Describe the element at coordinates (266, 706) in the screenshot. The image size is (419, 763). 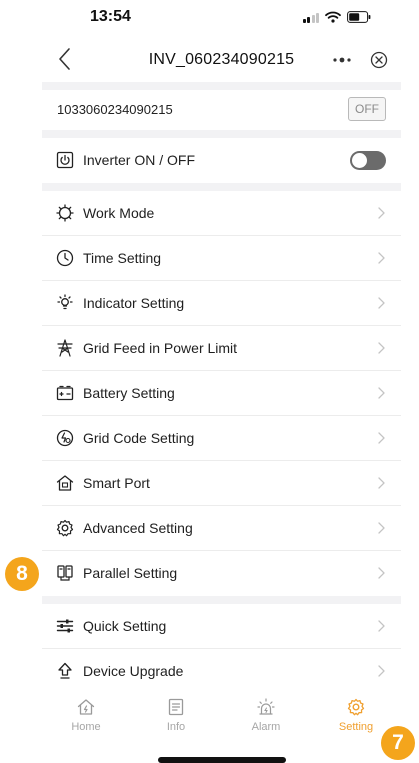
I see `alarm-icon` at that location.